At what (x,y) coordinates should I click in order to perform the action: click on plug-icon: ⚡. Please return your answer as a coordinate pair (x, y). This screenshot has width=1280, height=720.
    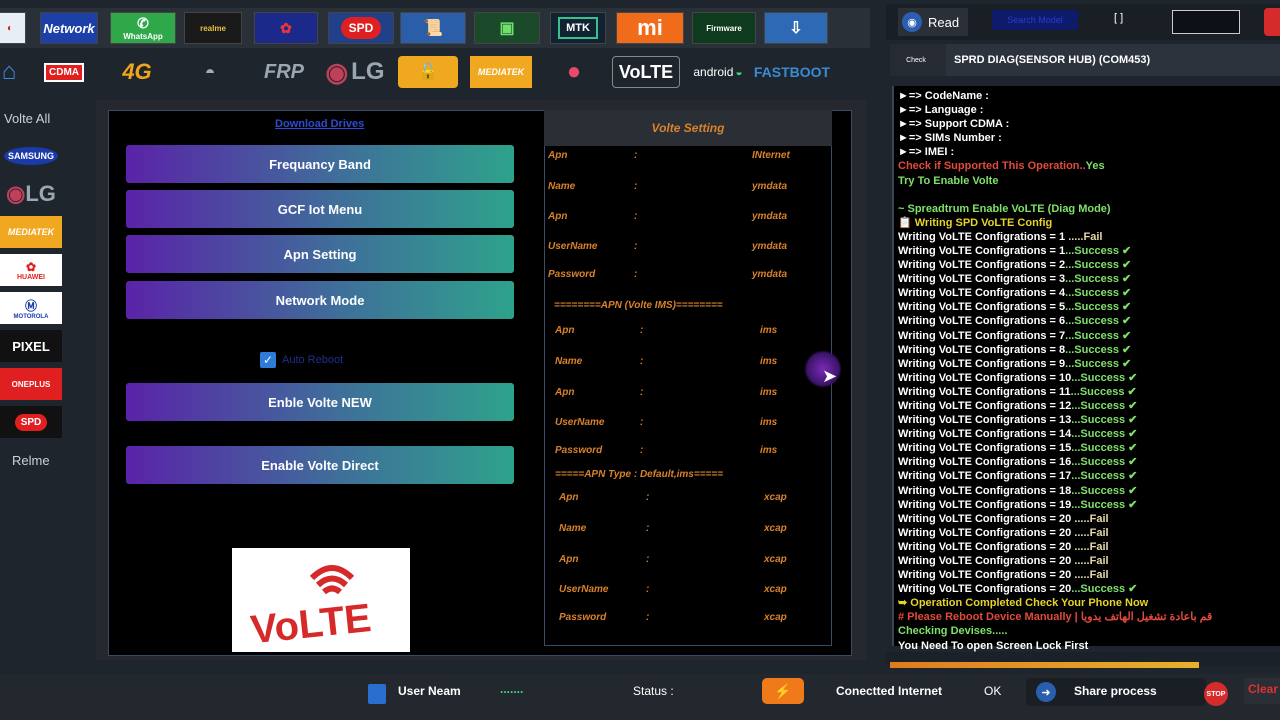
    Looking at the image, I should click on (783, 691).